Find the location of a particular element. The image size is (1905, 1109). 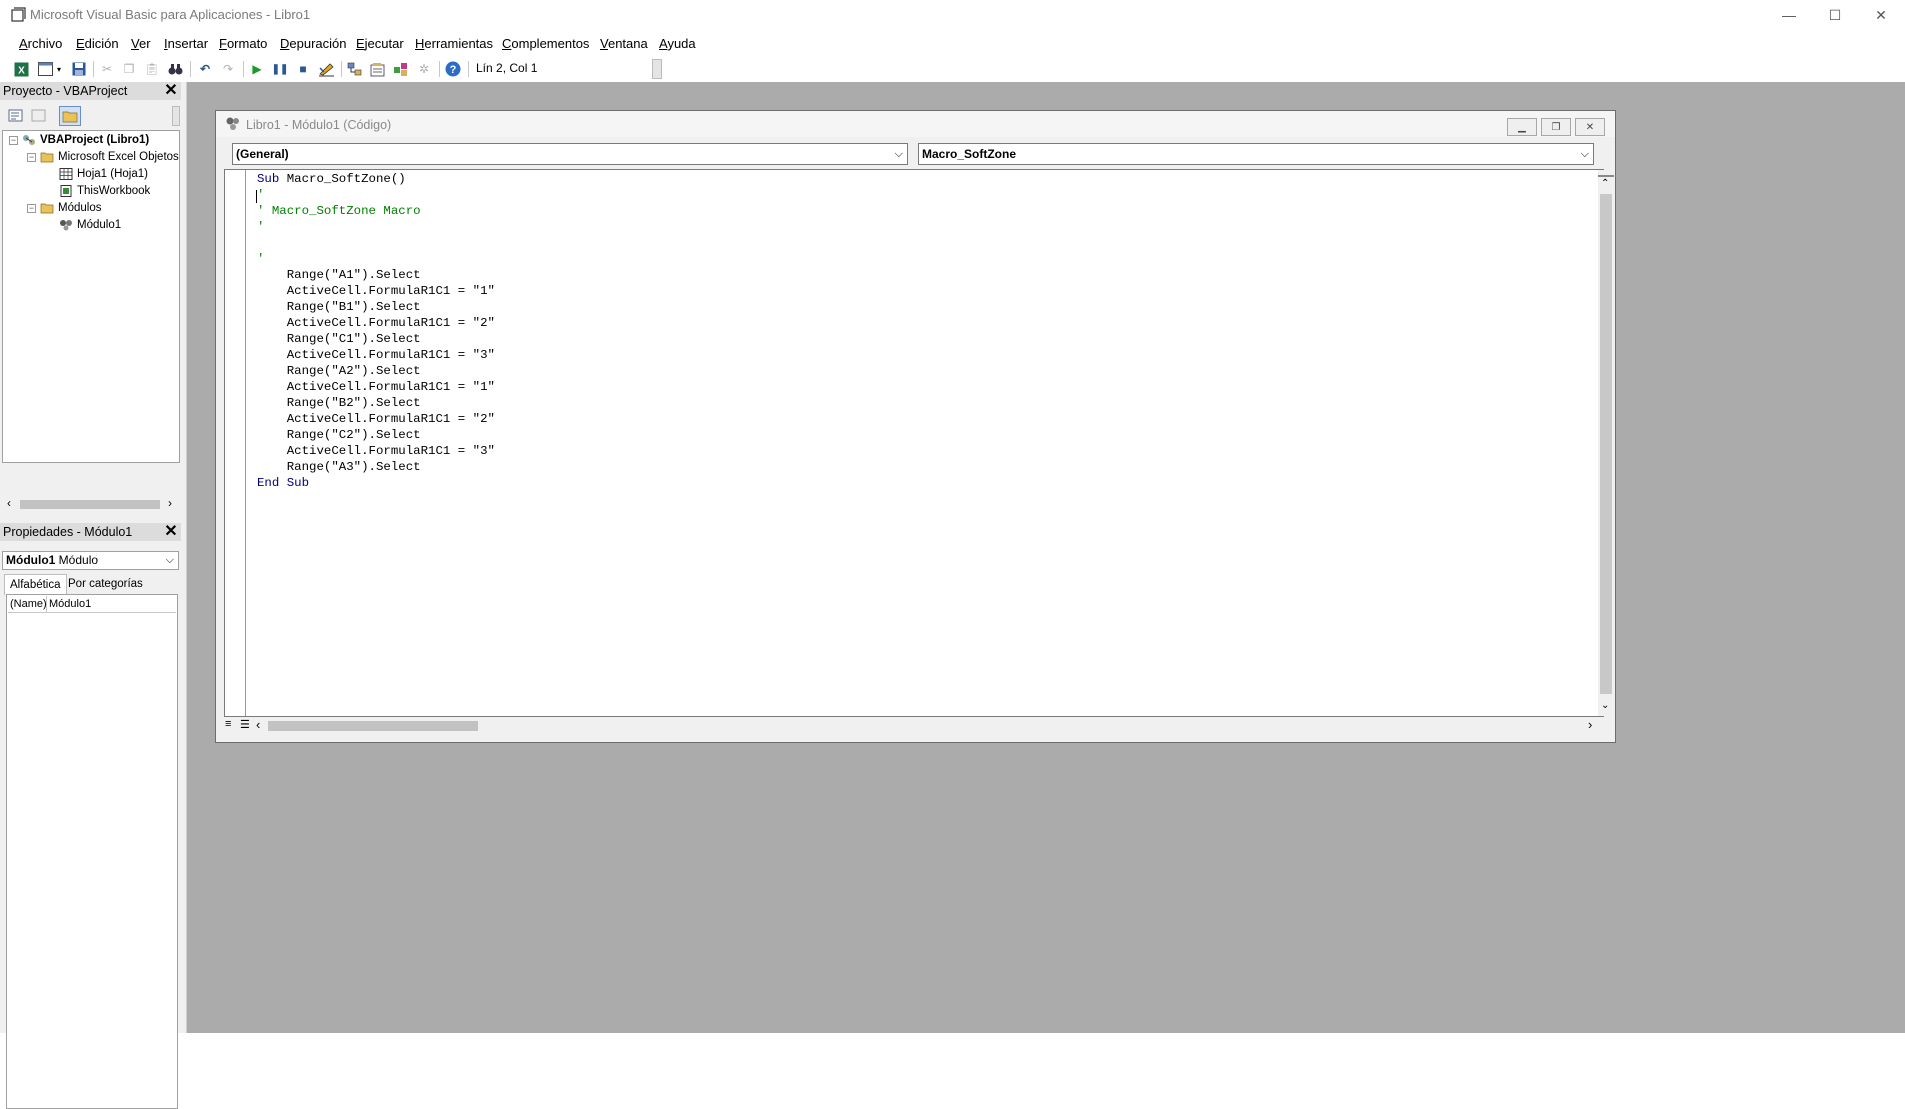

design-mode-icon is located at coordinates (326, 69).